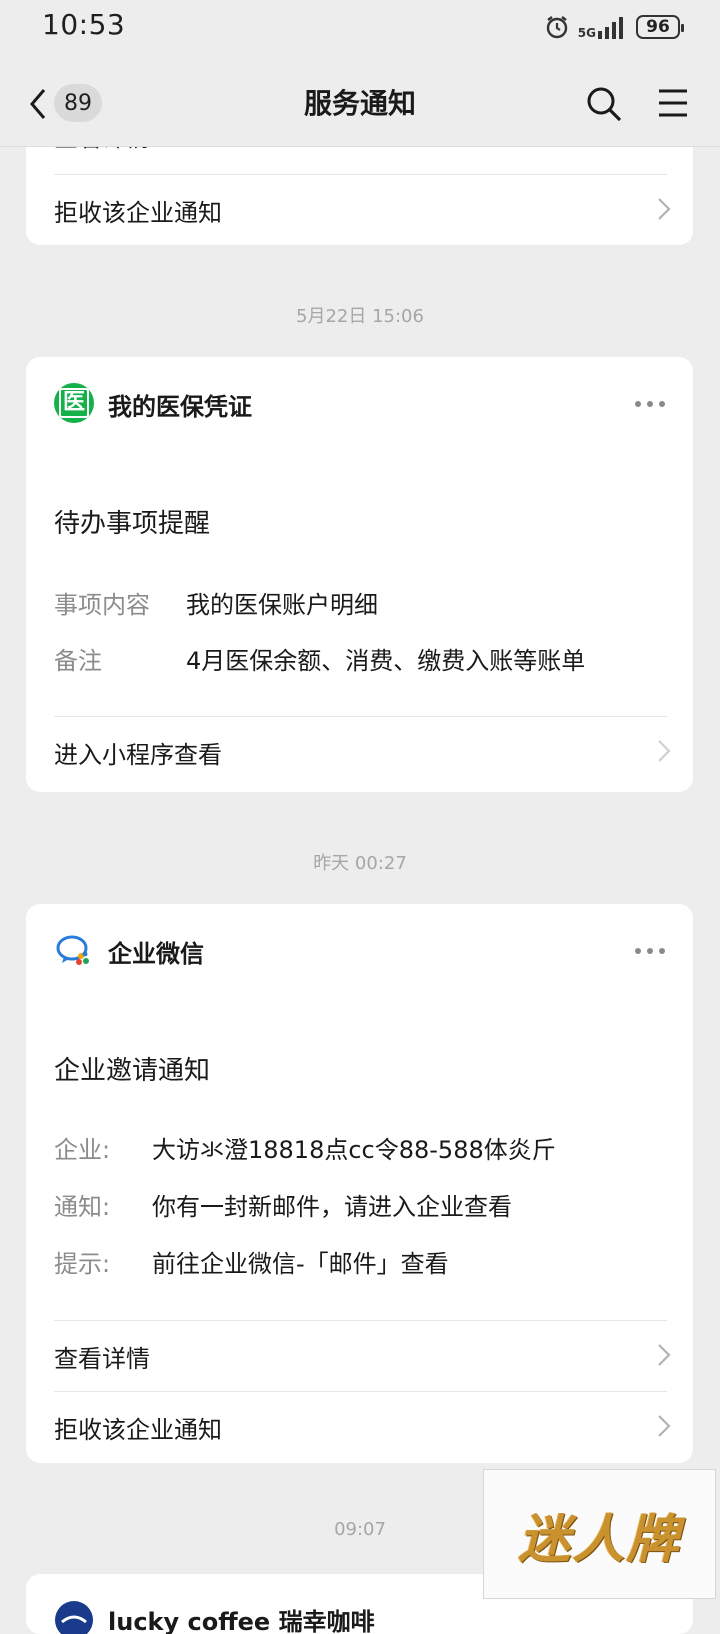 This screenshot has height=1634, width=720. I want to click on signal-icon: 5G, so click(603, 27).